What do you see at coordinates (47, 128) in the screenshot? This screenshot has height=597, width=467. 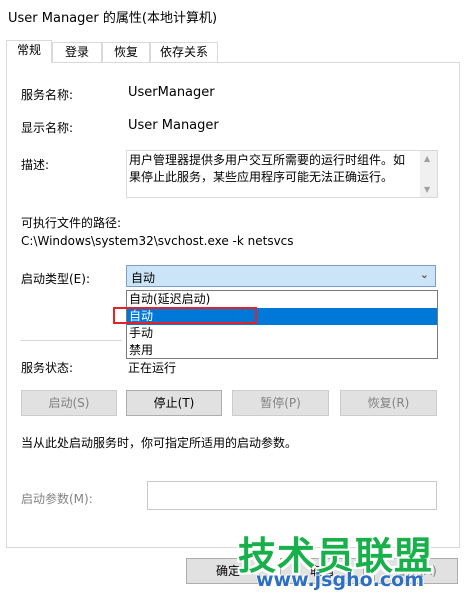 I see `display-name-label: 显示名称:` at bounding box center [47, 128].